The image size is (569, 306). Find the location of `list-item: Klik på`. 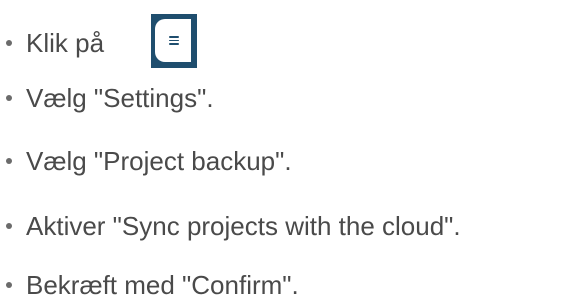

list-item: Klik på is located at coordinates (102, 41).